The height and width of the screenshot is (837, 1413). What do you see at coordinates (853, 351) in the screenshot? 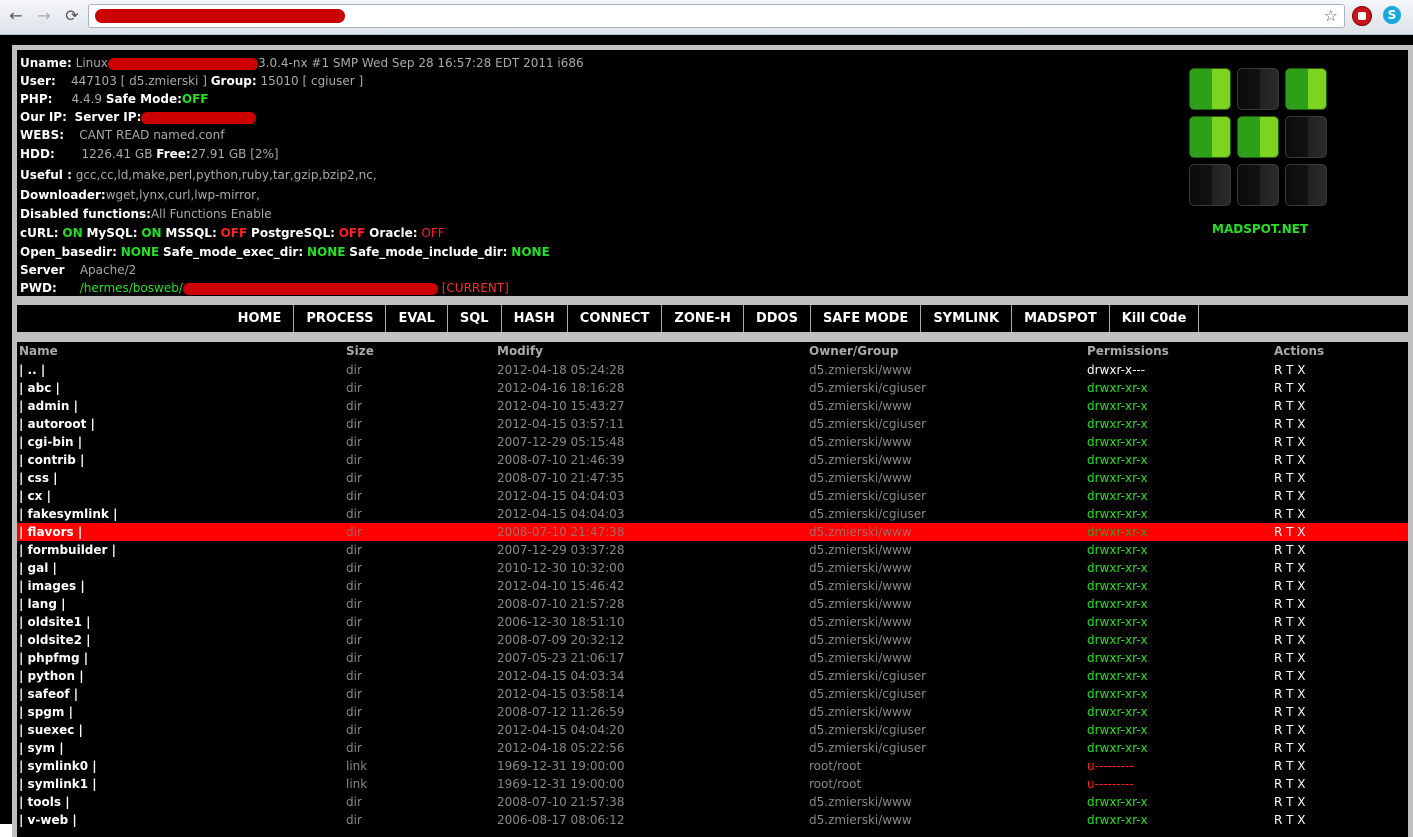
I see `col-header-owner: Owner/Group` at bounding box center [853, 351].